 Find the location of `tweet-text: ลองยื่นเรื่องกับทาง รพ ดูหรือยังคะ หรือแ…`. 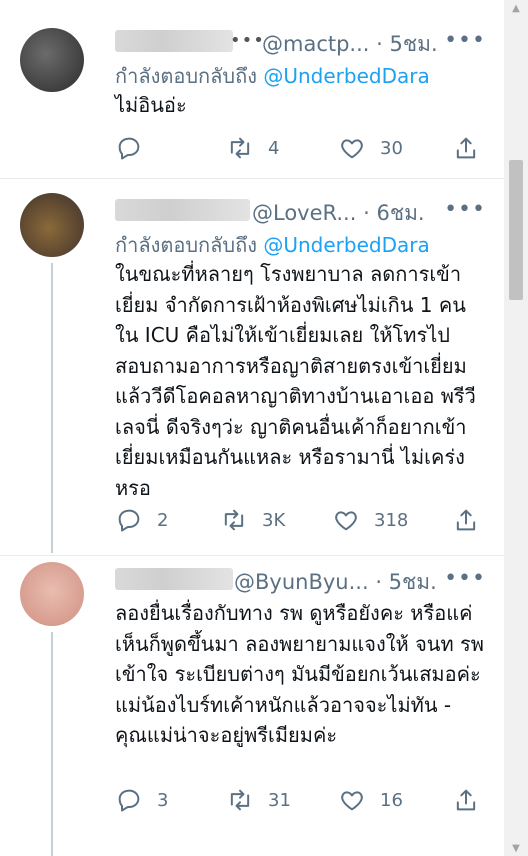

tweet-text: ลองยื่นเรื่องกับทาง รพ ดูหรือยังคะ หรือแ… is located at coordinates (299, 674).